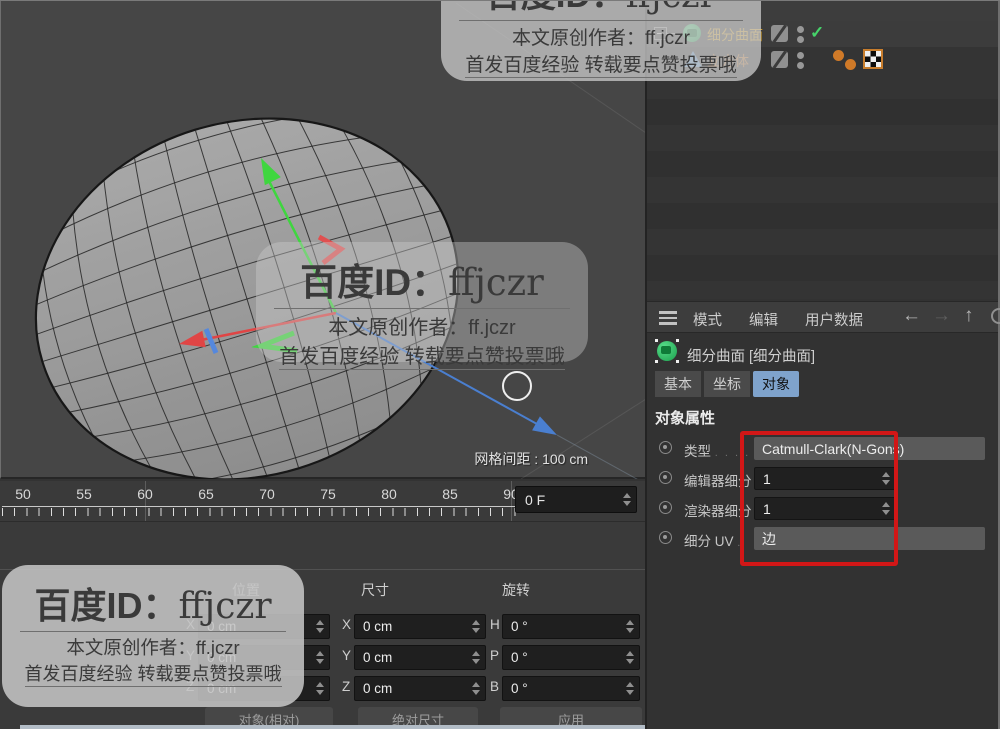 The height and width of the screenshot is (729, 1000). What do you see at coordinates (420, 626) in the screenshot?
I see `size-x-field: 0 cm` at bounding box center [420, 626].